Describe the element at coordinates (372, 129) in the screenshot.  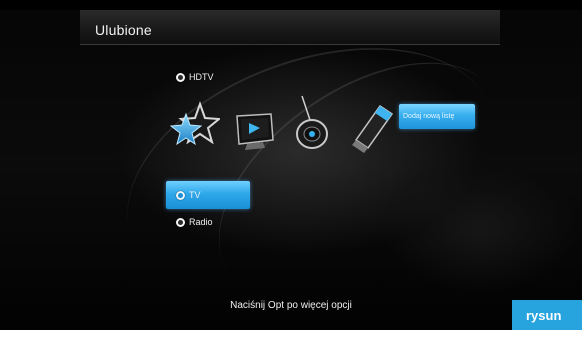
I see `usb-stick-icon` at that location.